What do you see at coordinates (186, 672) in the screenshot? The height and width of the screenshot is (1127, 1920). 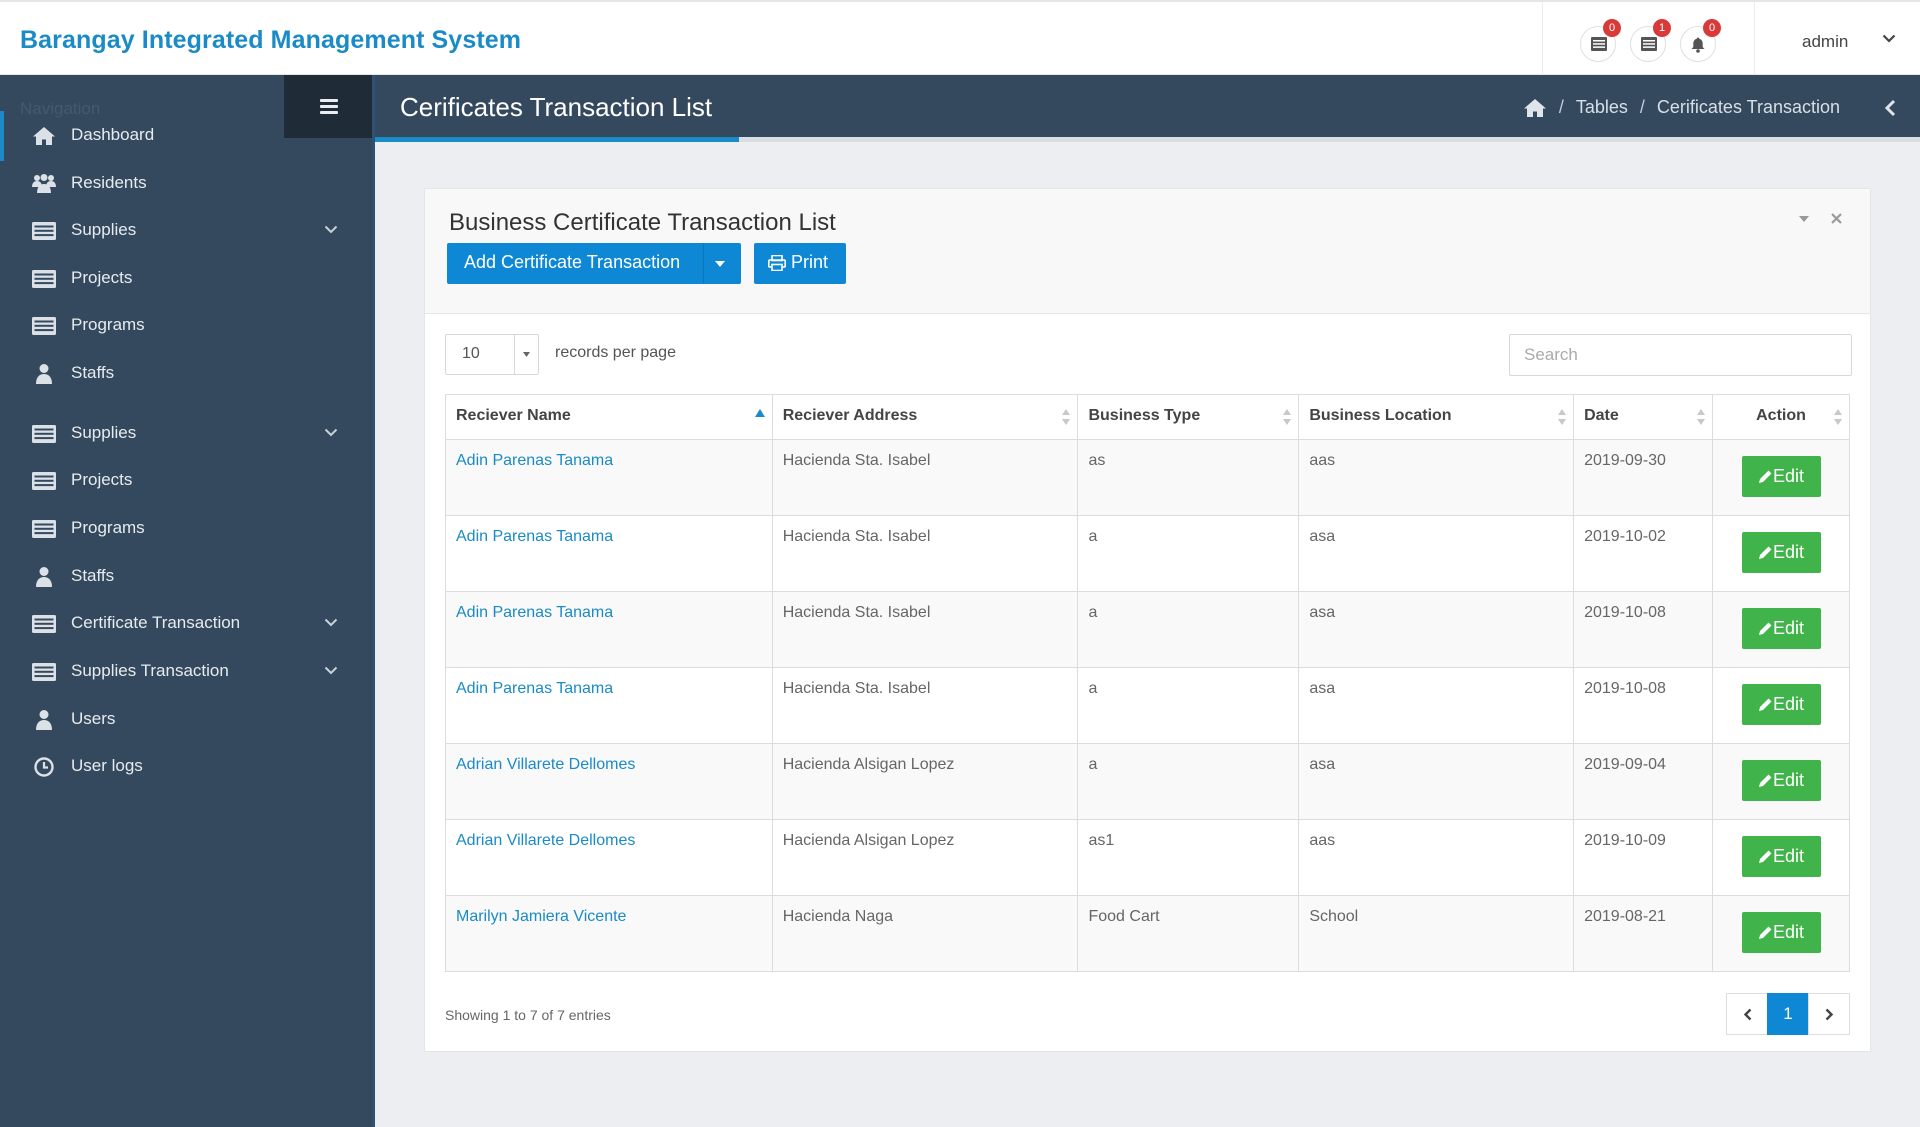 I see `sidebar-item-supplies-transaction: Supplies Transaction` at bounding box center [186, 672].